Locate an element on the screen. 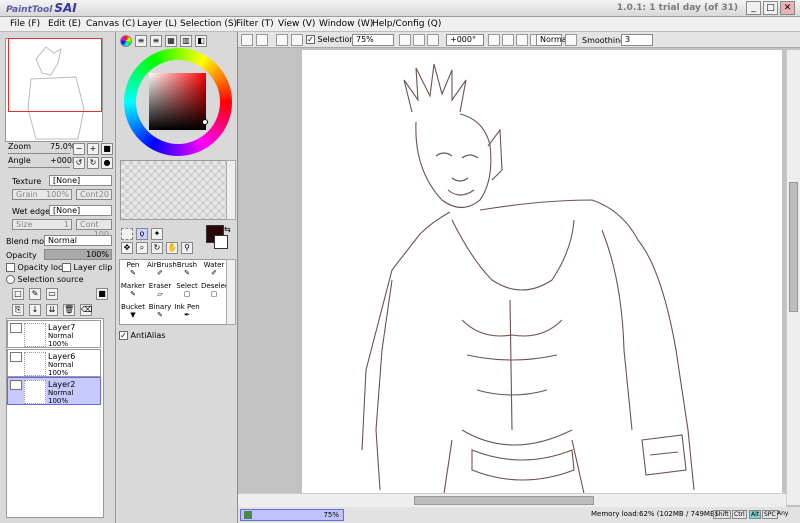 The image size is (800, 523). rotate-left-button: ↺ is located at coordinates (79, 163).